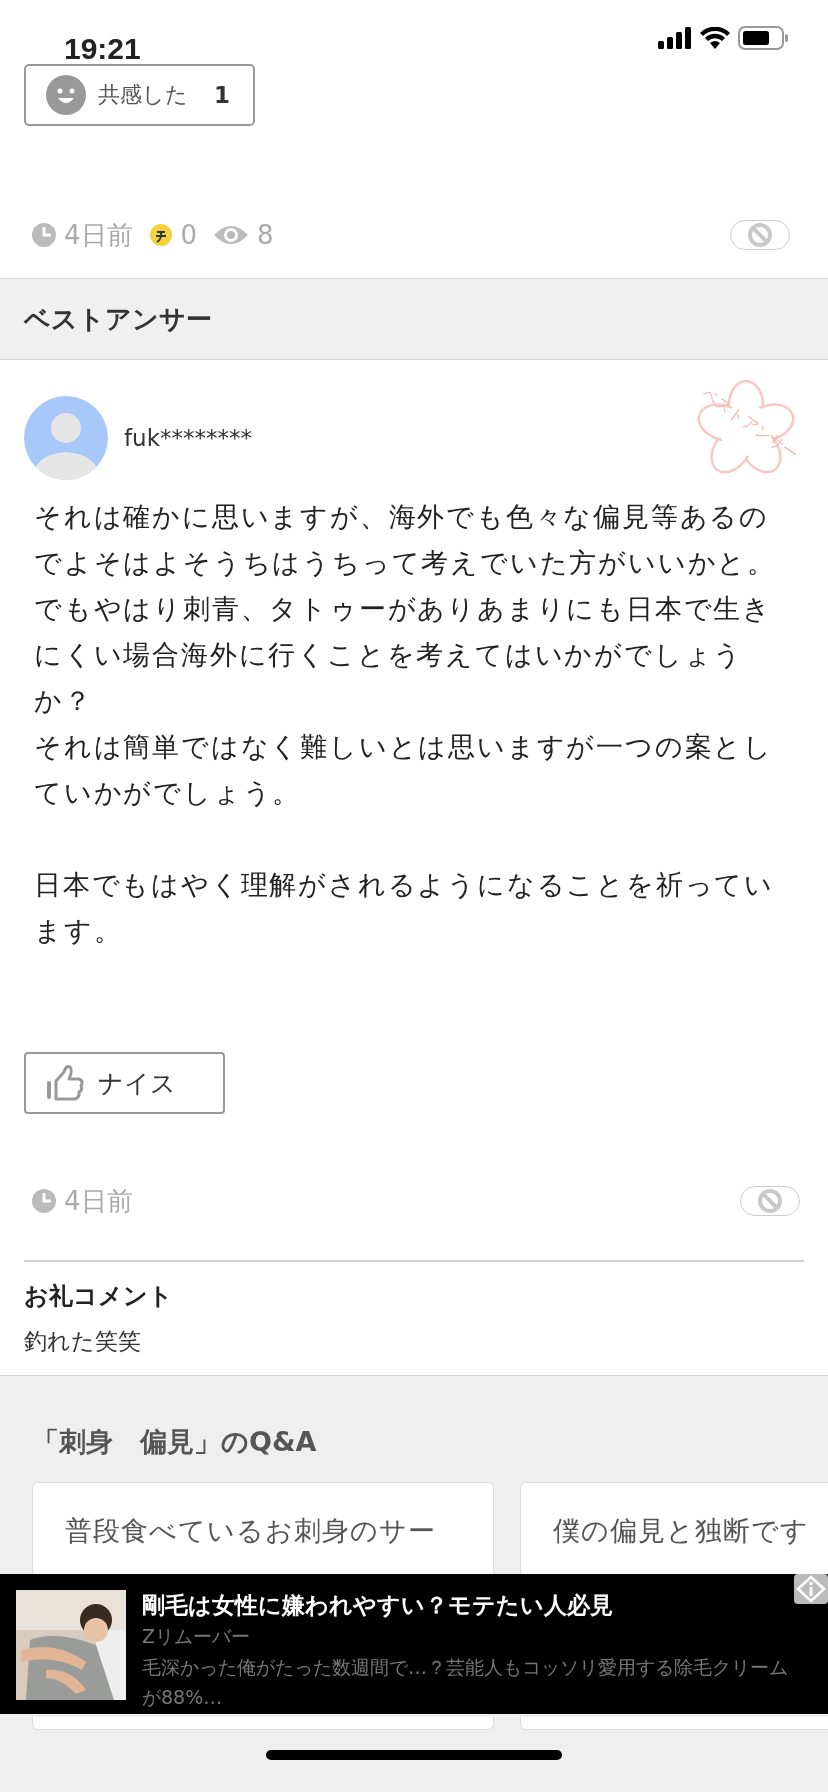 The image size is (828, 1792). What do you see at coordinates (188, 438) in the screenshot?
I see `user-name: fuk********` at bounding box center [188, 438].